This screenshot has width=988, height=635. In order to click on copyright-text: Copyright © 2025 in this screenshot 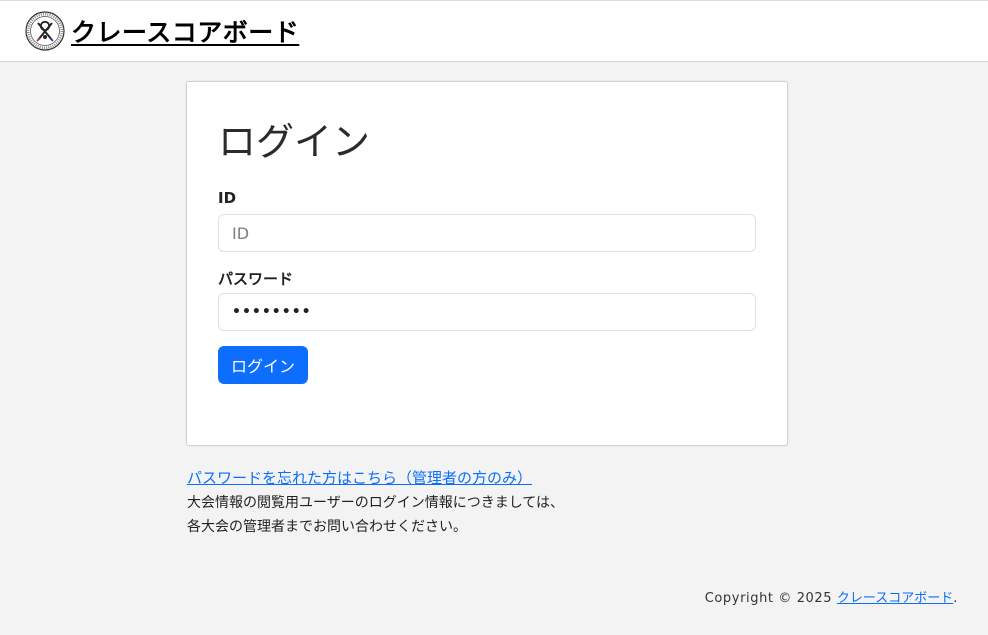, I will do `click(770, 598)`.